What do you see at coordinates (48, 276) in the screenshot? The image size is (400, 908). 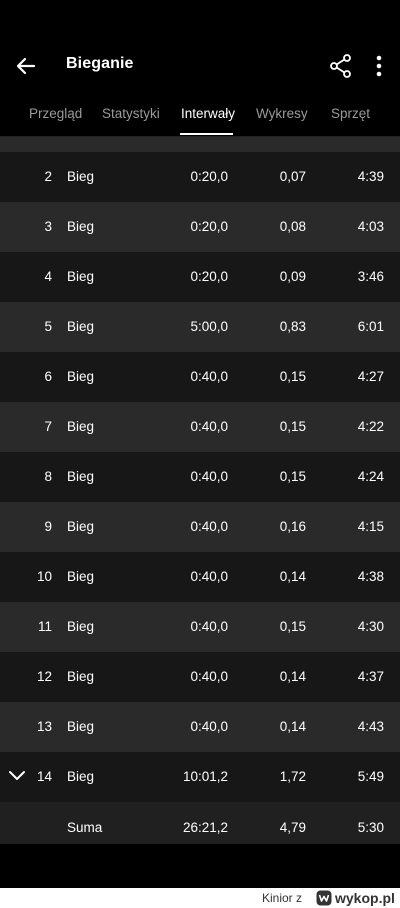 I see `interval-number: 4` at bounding box center [48, 276].